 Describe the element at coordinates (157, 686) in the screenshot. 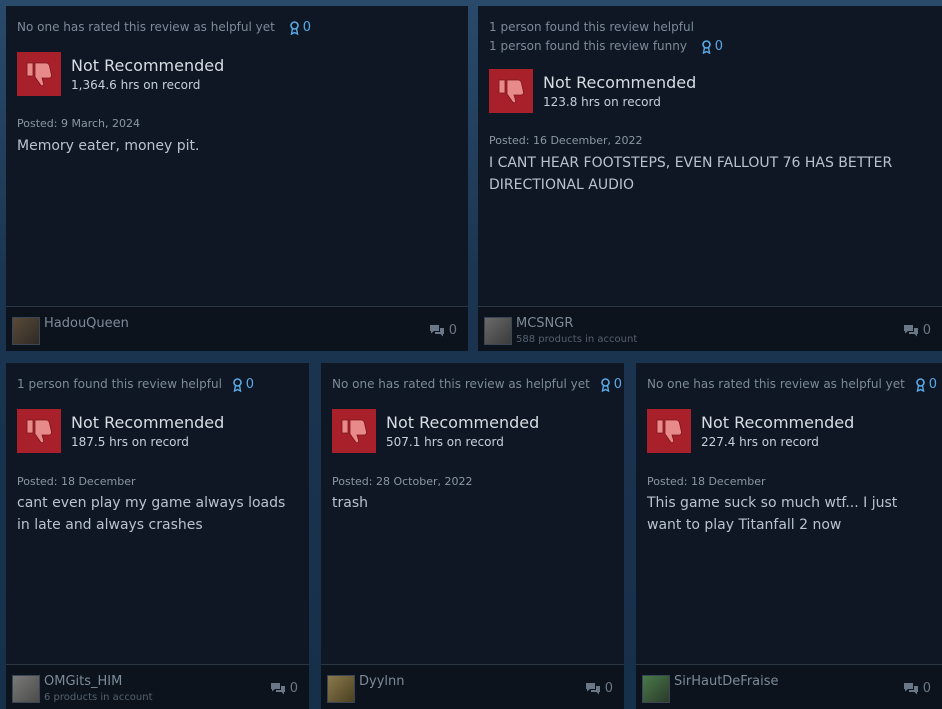

I see `review-footer: OMGits_HIM 6 products in account 0` at that location.